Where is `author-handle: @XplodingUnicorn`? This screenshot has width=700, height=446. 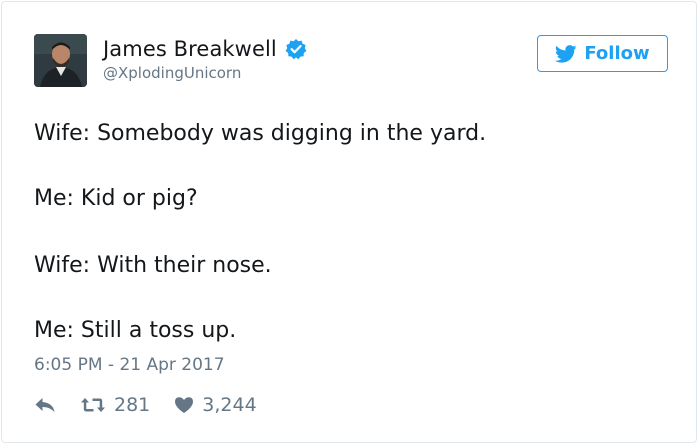
author-handle: @XplodingUnicorn is located at coordinates (172, 73).